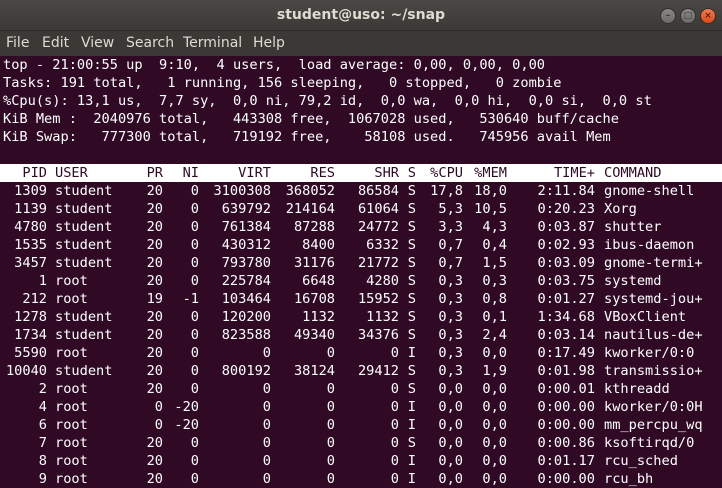  I want to click on process-command: nautilus-de+, so click(653, 335).